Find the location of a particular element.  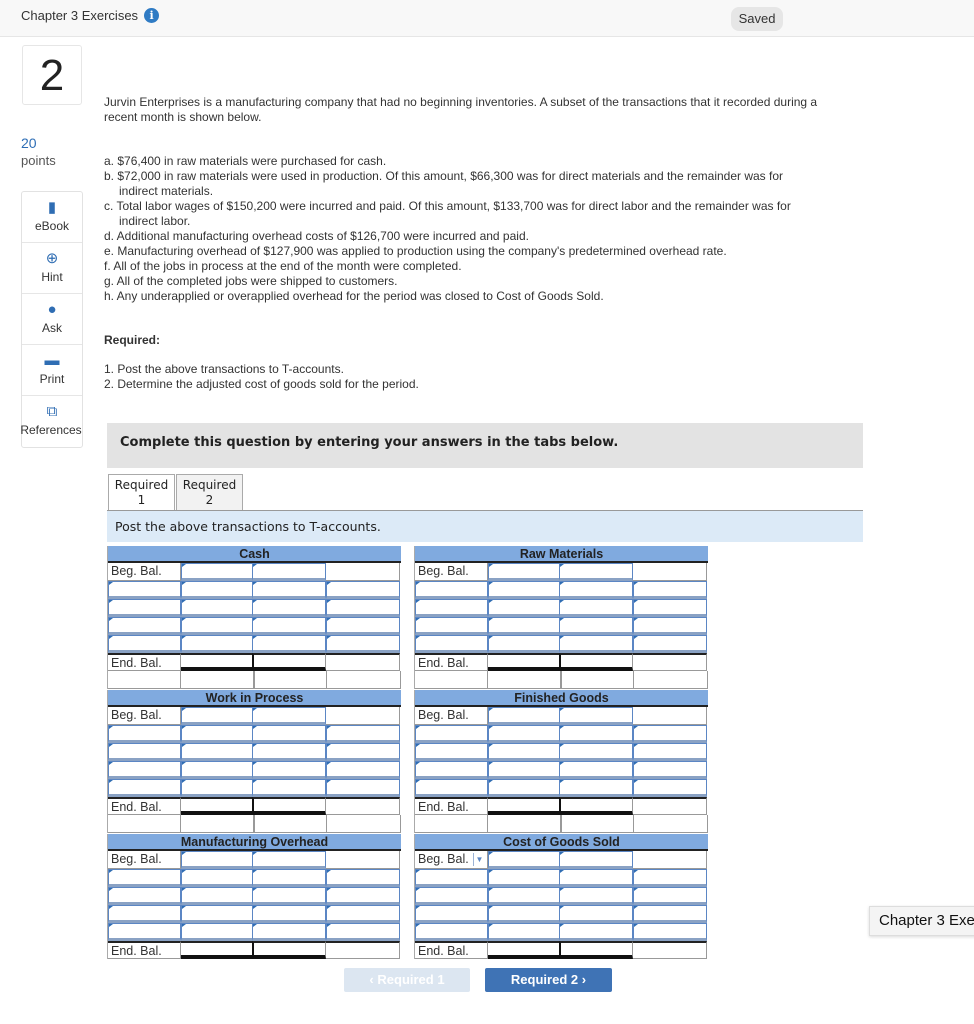

next-required-button: Required 2 › is located at coordinates (548, 980).